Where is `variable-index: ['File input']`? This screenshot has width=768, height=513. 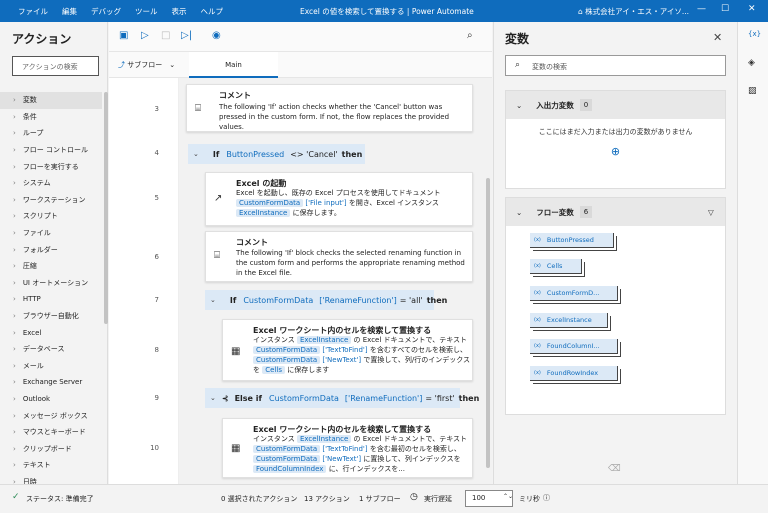
variable-index: ['File input'] is located at coordinates (326, 203).